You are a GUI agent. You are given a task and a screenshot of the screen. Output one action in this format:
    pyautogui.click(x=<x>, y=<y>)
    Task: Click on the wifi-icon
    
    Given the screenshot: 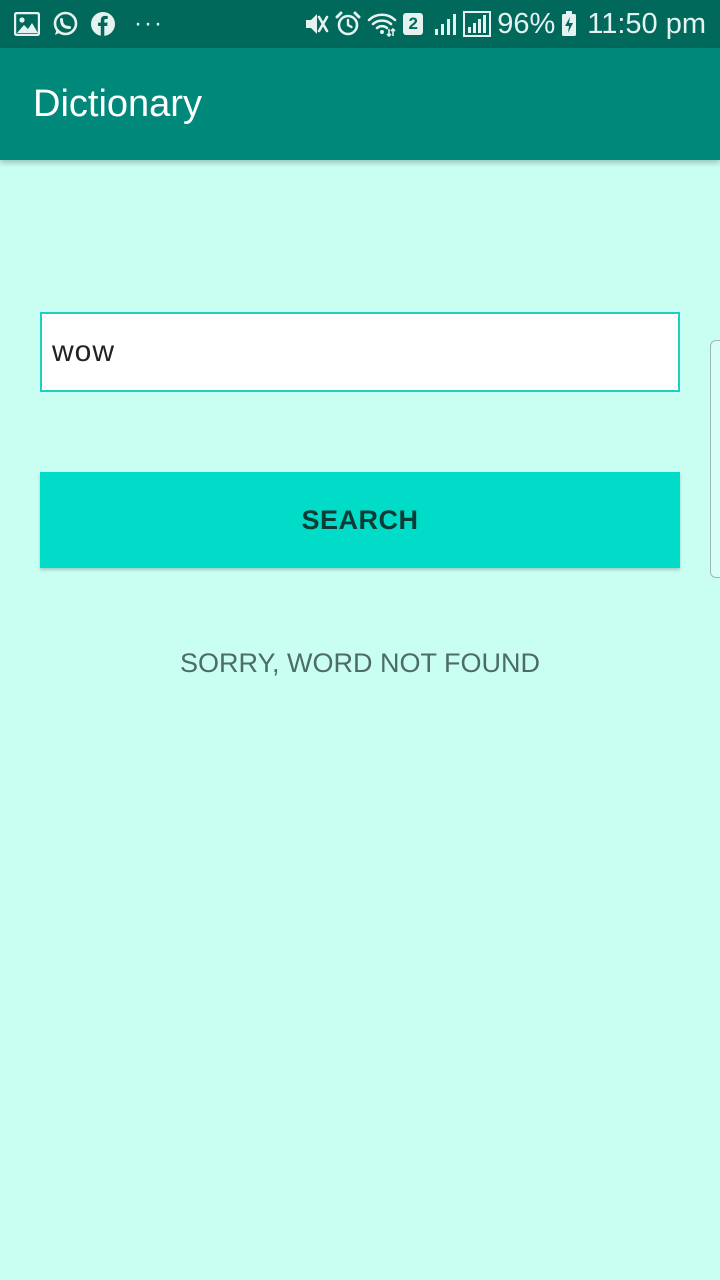 What is the action you would take?
    pyautogui.click(x=382, y=24)
    